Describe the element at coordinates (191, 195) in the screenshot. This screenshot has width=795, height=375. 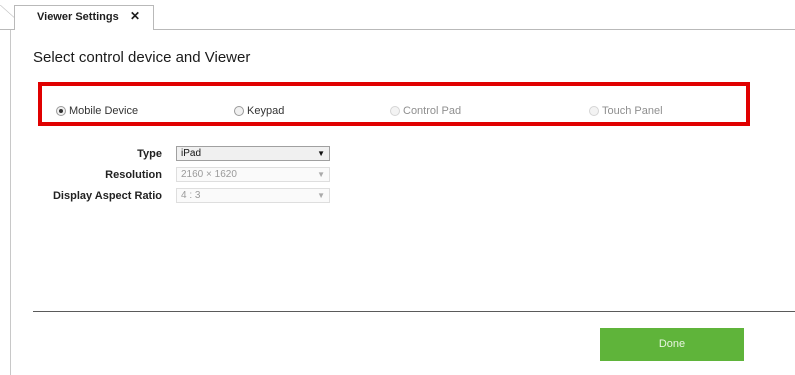
I see `aspect-ratio-value: 4 : 3` at that location.